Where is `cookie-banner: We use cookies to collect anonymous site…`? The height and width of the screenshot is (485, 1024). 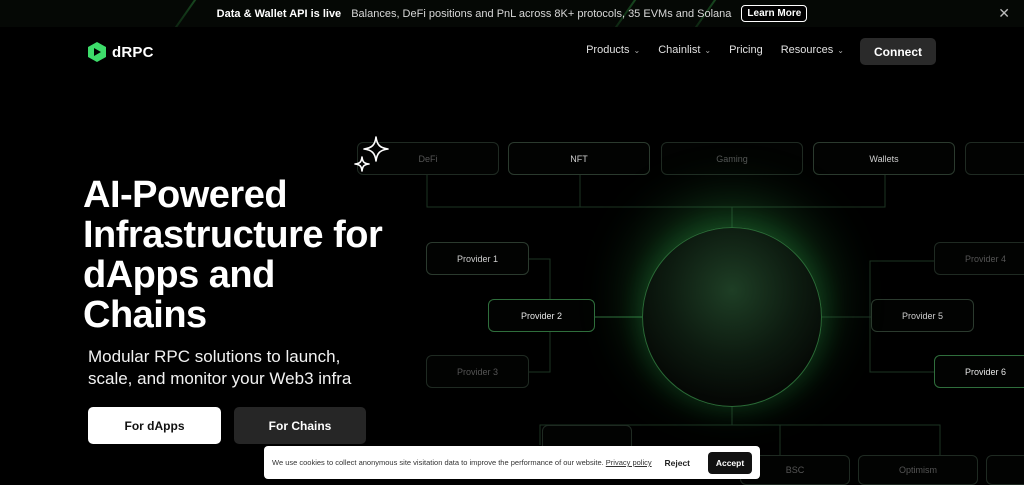 cookie-banner: We use cookies to collect anonymous site… is located at coordinates (512, 462).